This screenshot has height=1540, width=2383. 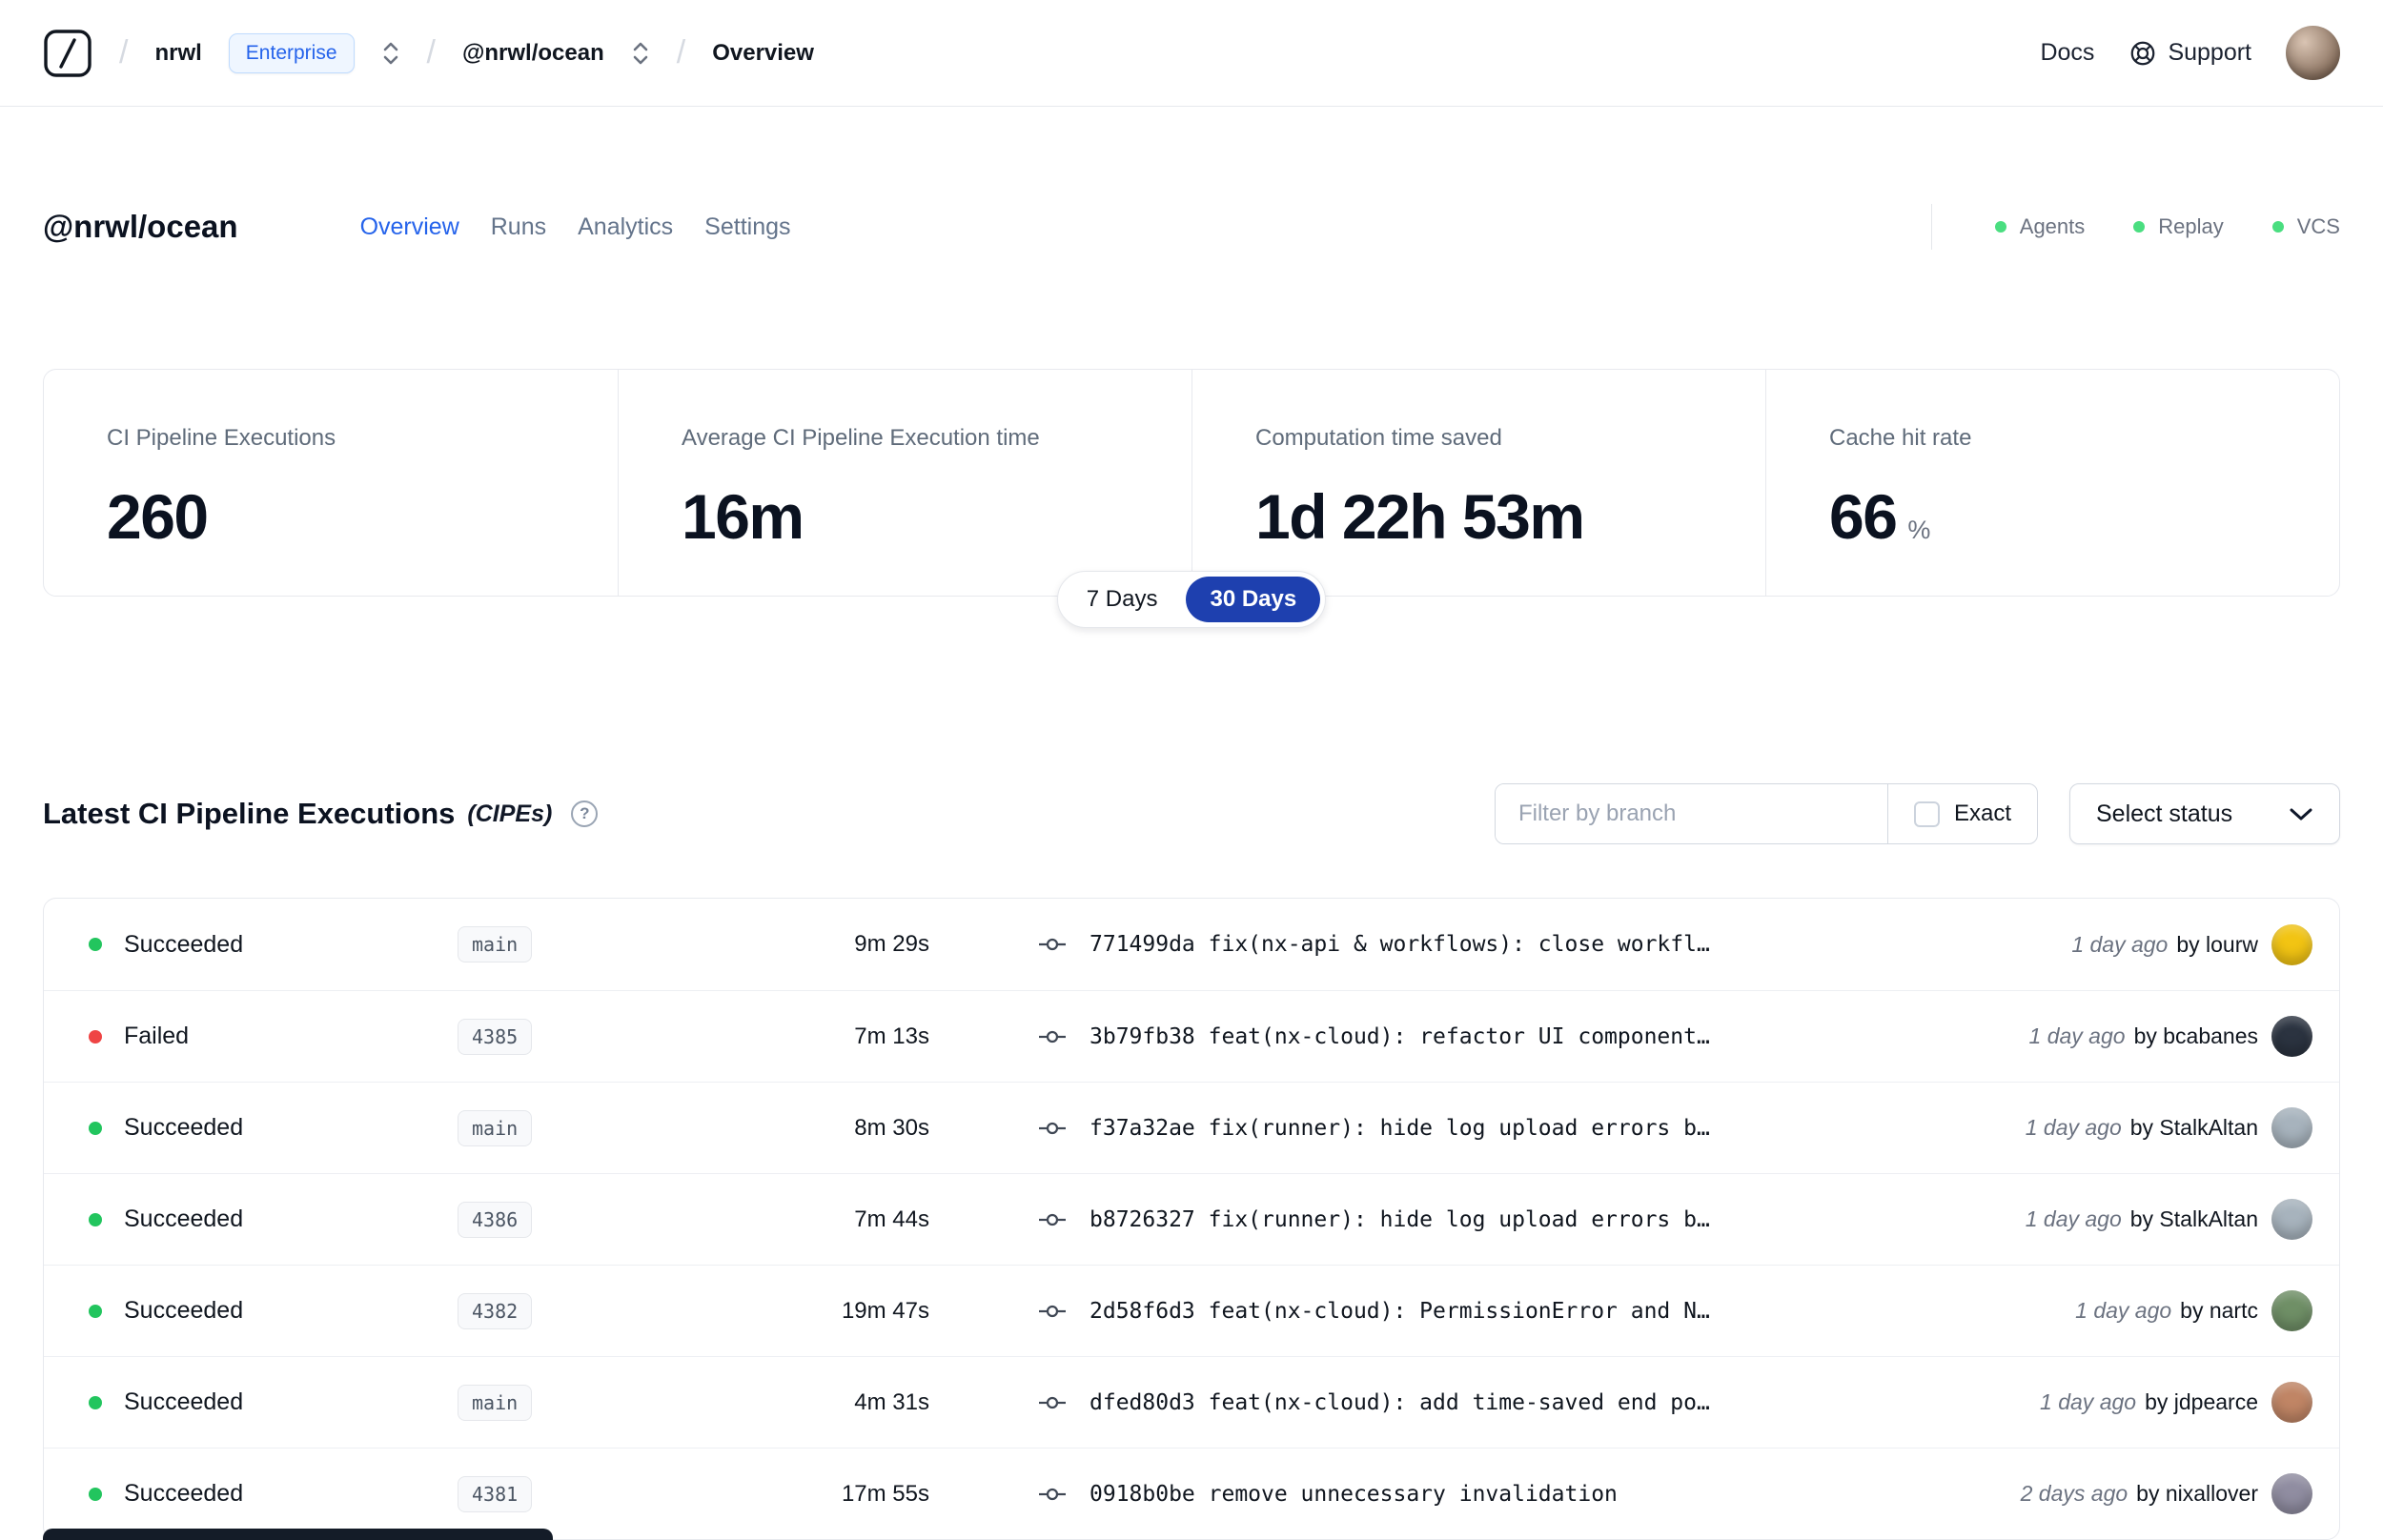 What do you see at coordinates (1254, 599) in the screenshot?
I see `range-30-days-button: 30 Days` at bounding box center [1254, 599].